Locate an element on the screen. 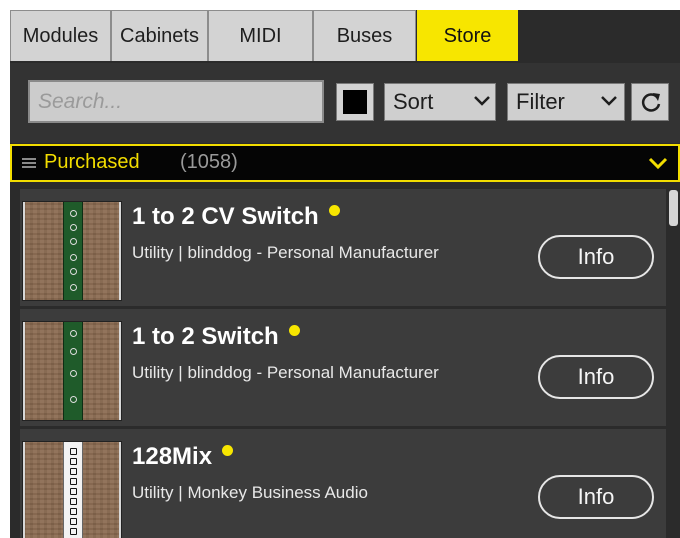 This screenshot has height=538, width=680. item-name: 1 to 2 CV Switch is located at coordinates (225, 216).